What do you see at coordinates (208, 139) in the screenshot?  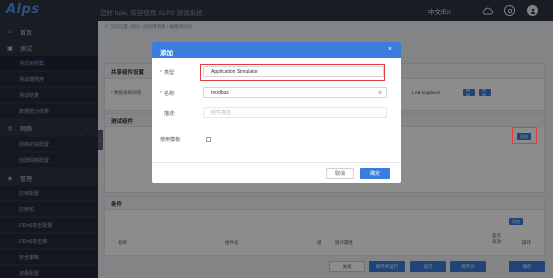 I see `use-template-checkbox` at bounding box center [208, 139].